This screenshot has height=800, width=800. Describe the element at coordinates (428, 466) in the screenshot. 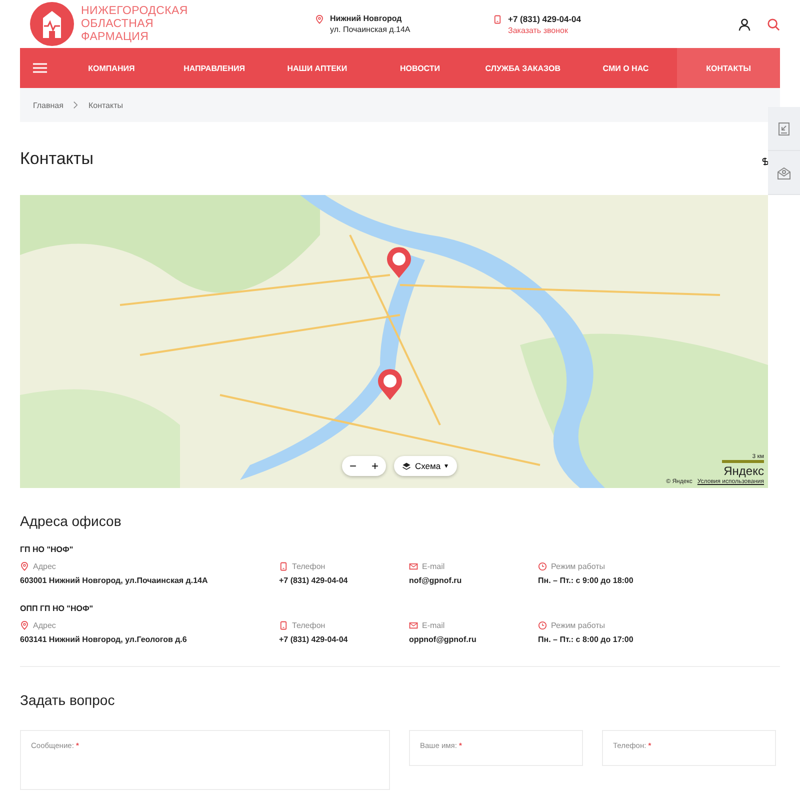

I see `layer-label: Схема` at that location.